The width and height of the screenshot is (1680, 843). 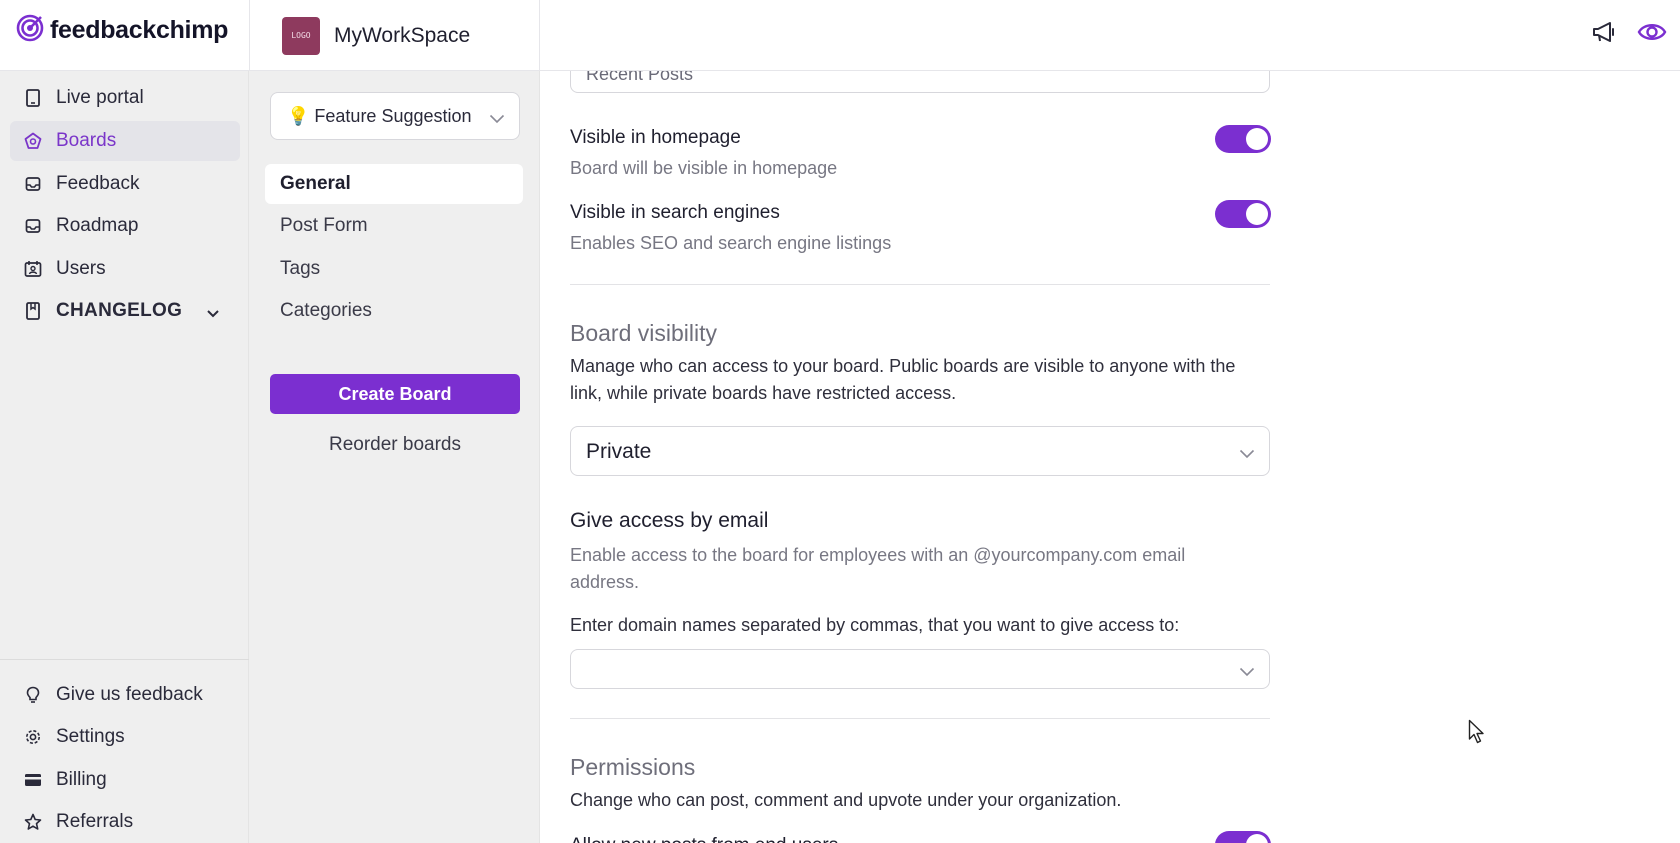 What do you see at coordinates (86, 140) in the screenshot?
I see `sidebar-item-label: Boards` at bounding box center [86, 140].